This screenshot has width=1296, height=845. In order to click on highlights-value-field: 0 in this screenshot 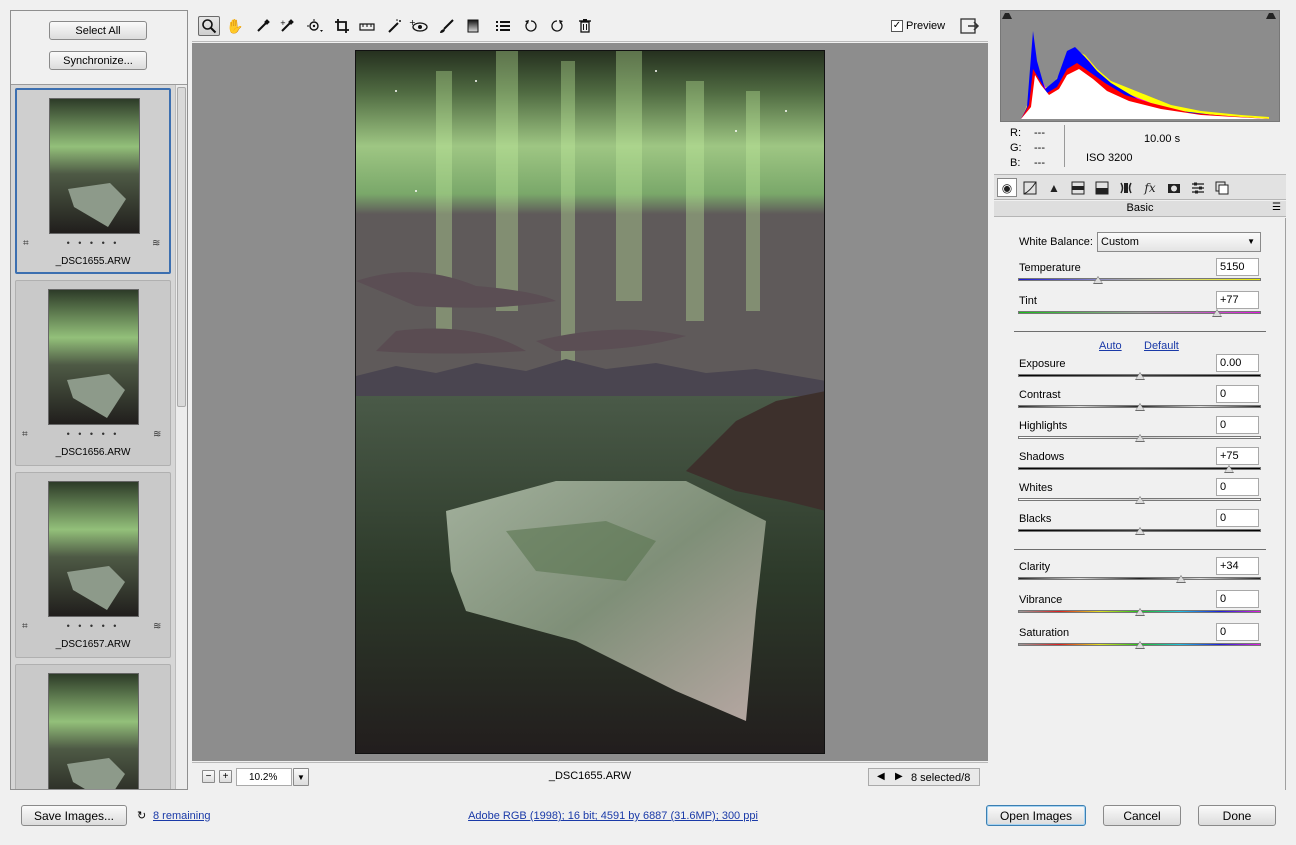, I will do `click(1237, 425)`.